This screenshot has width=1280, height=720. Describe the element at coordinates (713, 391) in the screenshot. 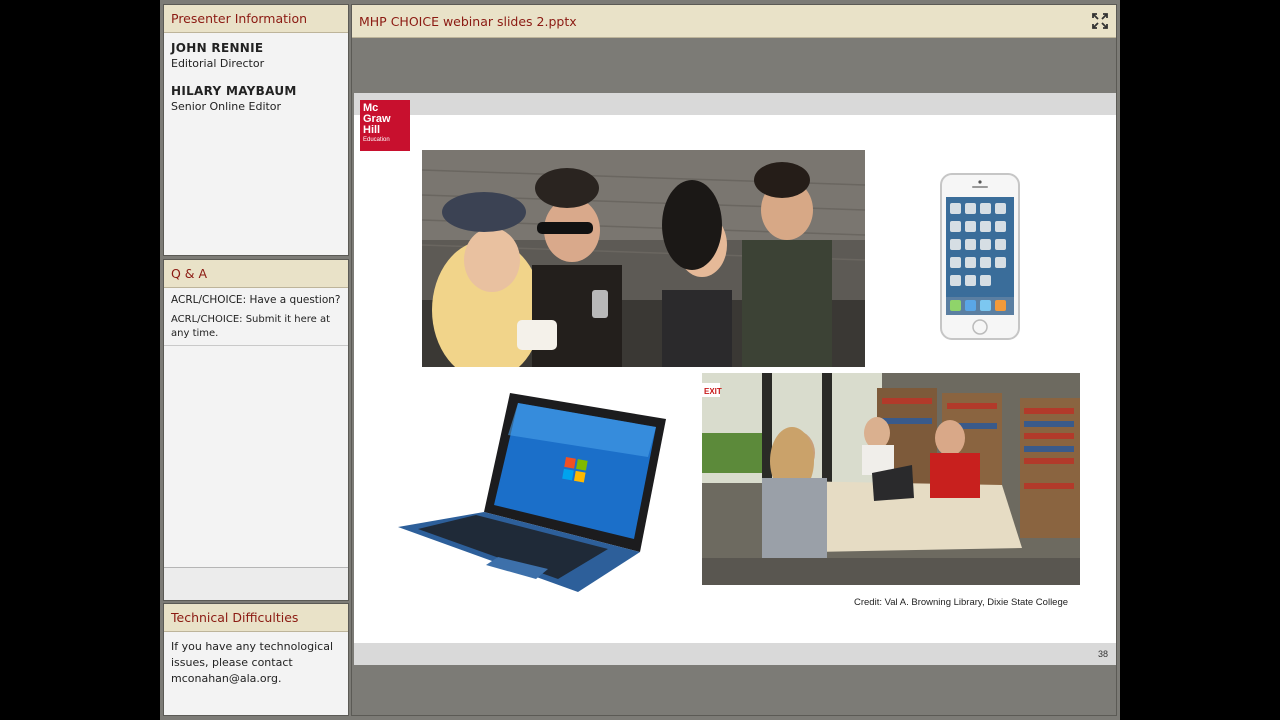

I see `exit-sign: EXIT` at that location.